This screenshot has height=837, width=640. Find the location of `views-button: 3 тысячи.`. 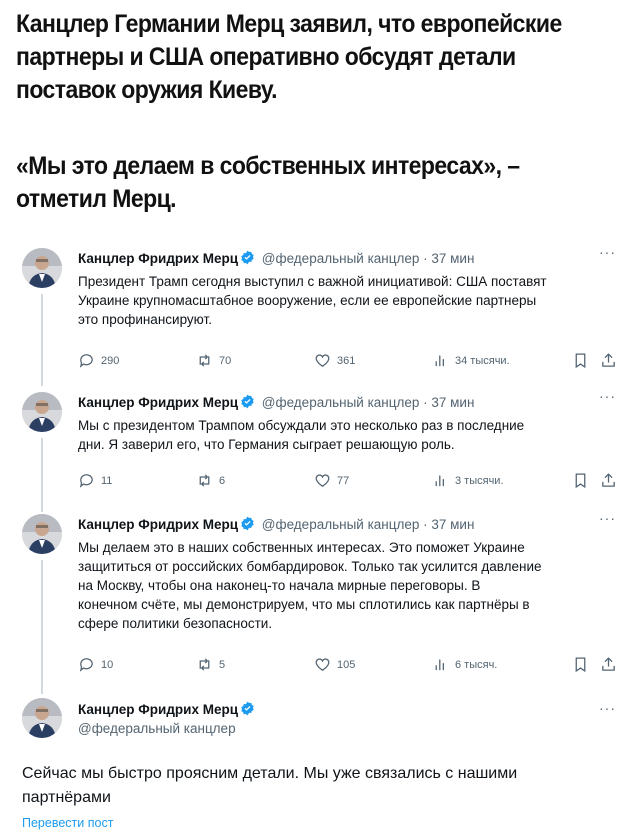

views-button: 3 тысячи. is located at coordinates (468, 480).